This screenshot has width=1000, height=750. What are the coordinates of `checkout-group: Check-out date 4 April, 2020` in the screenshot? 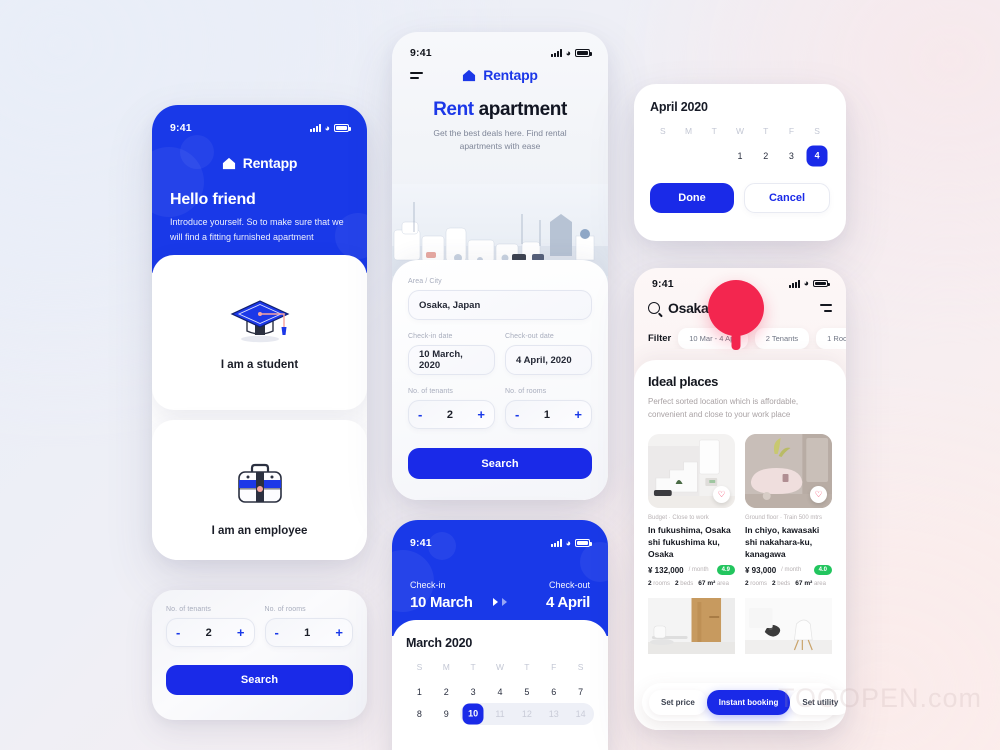 It's located at (548, 354).